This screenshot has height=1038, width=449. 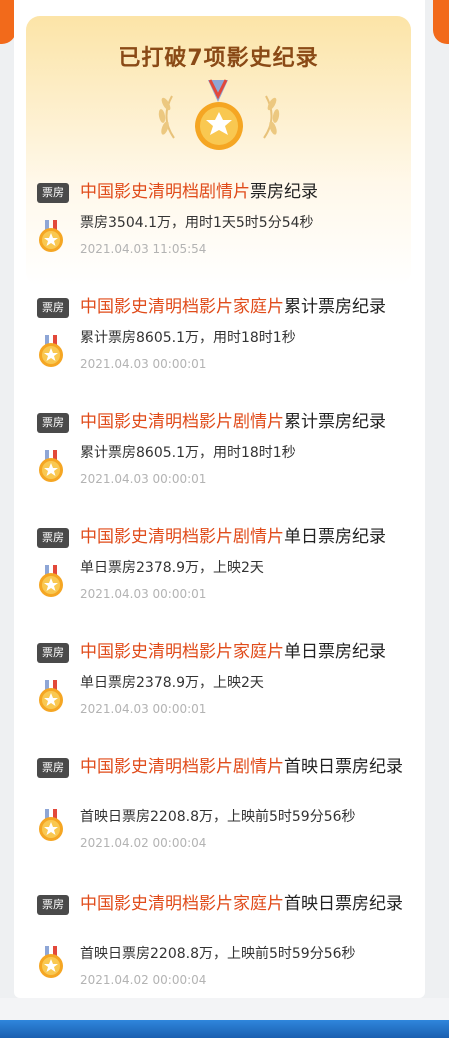 I want to click on record-time: 2021.04.03 11:05:54, so click(x=143, y=249).